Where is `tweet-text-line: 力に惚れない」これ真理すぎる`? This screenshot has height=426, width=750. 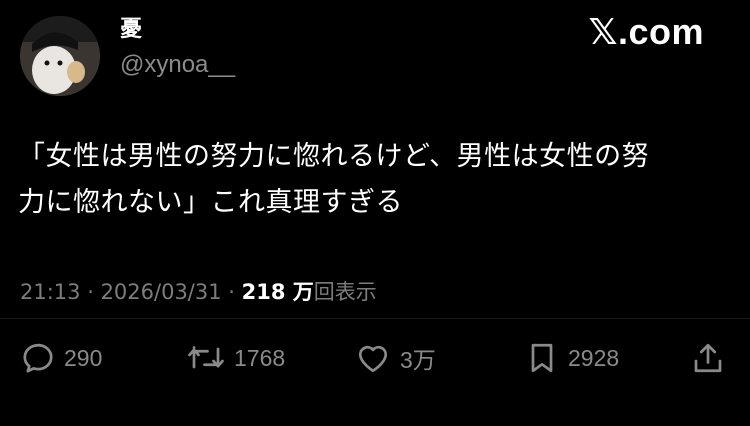
tweet-text-line: 力に惚れない」これ真理すぎる is located at coordinates (210, 202).